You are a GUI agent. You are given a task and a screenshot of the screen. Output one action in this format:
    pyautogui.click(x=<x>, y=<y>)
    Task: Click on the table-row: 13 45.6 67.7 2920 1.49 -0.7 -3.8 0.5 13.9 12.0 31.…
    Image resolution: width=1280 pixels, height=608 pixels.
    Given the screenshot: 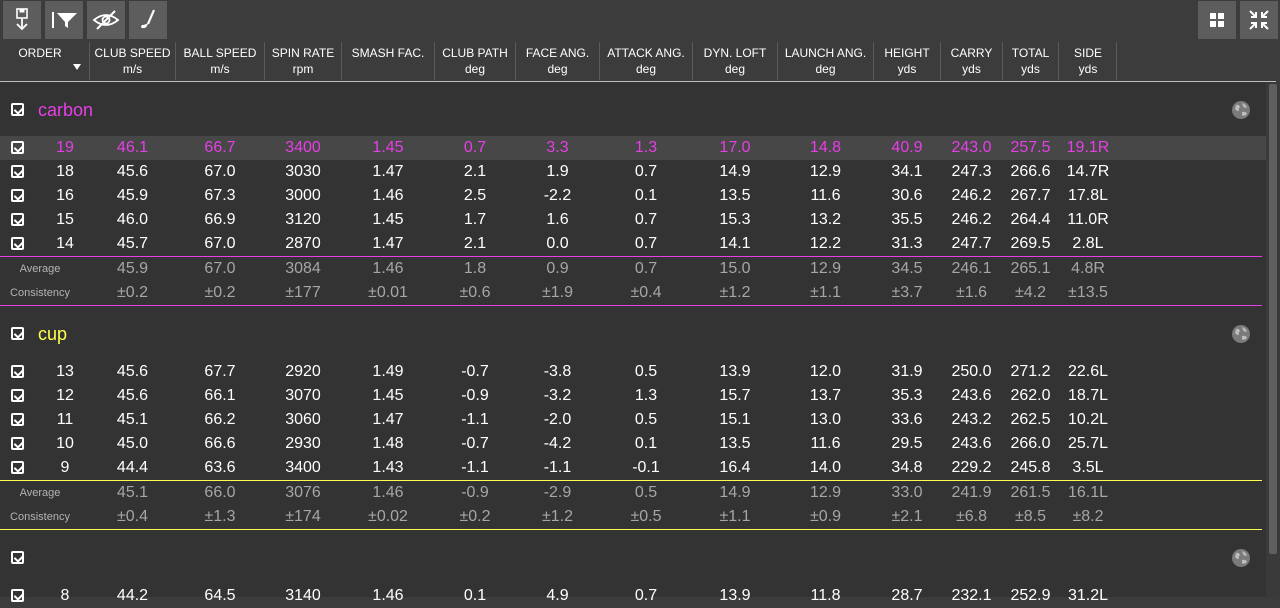 What is the action you would take?
    pyautogui.click(x=633, y=372)
    